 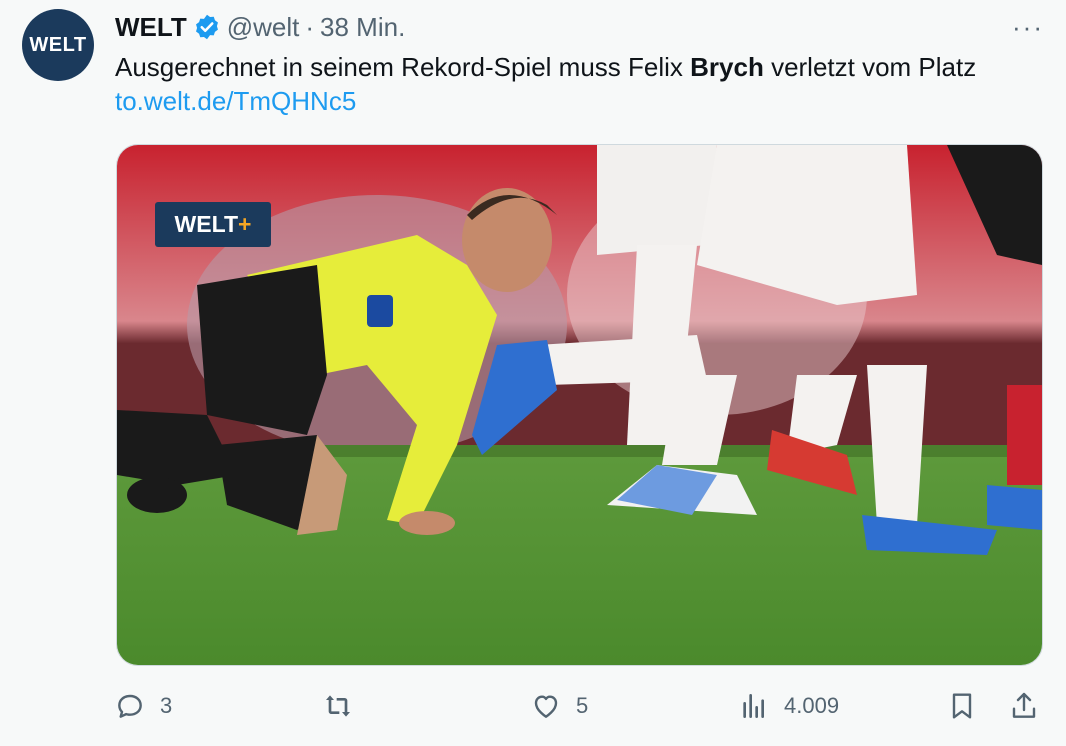 I want to click on retweet-button, so click(x=345, y=706).